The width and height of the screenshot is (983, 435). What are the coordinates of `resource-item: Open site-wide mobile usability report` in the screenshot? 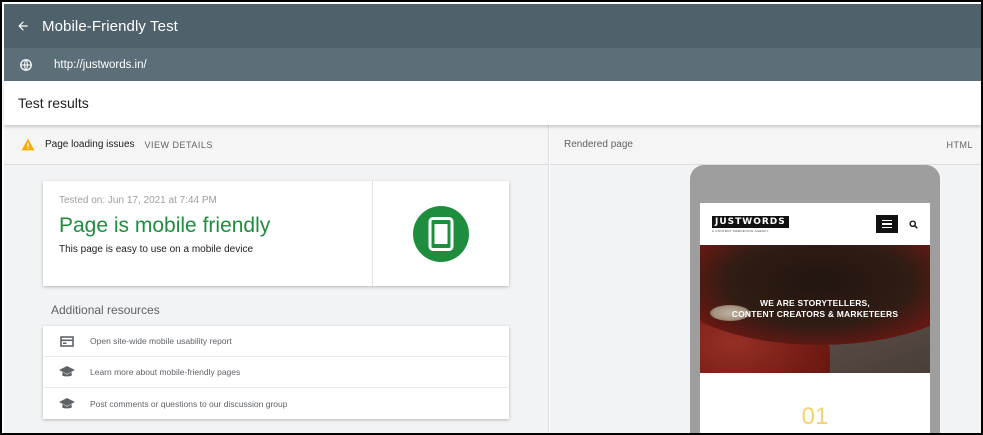 It's located at (276, 341).